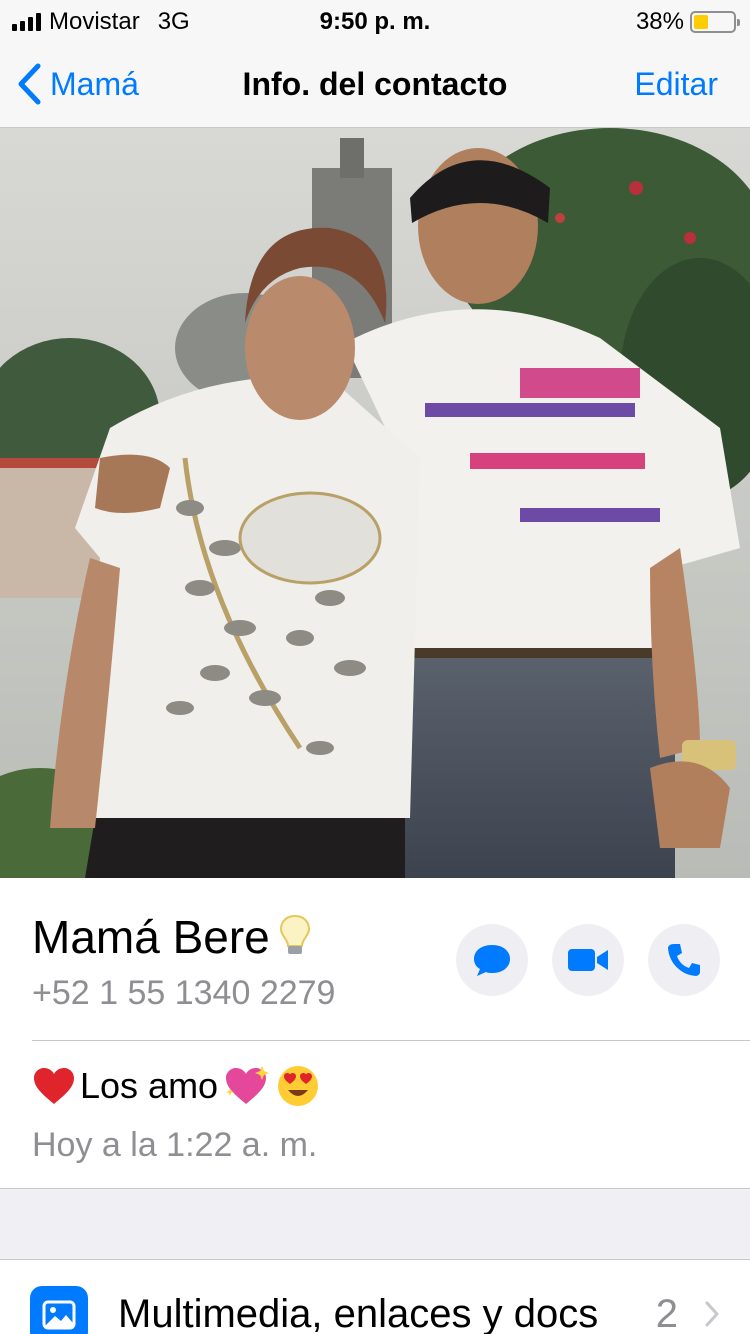  I want to click on message-icon, so click(492, 960).